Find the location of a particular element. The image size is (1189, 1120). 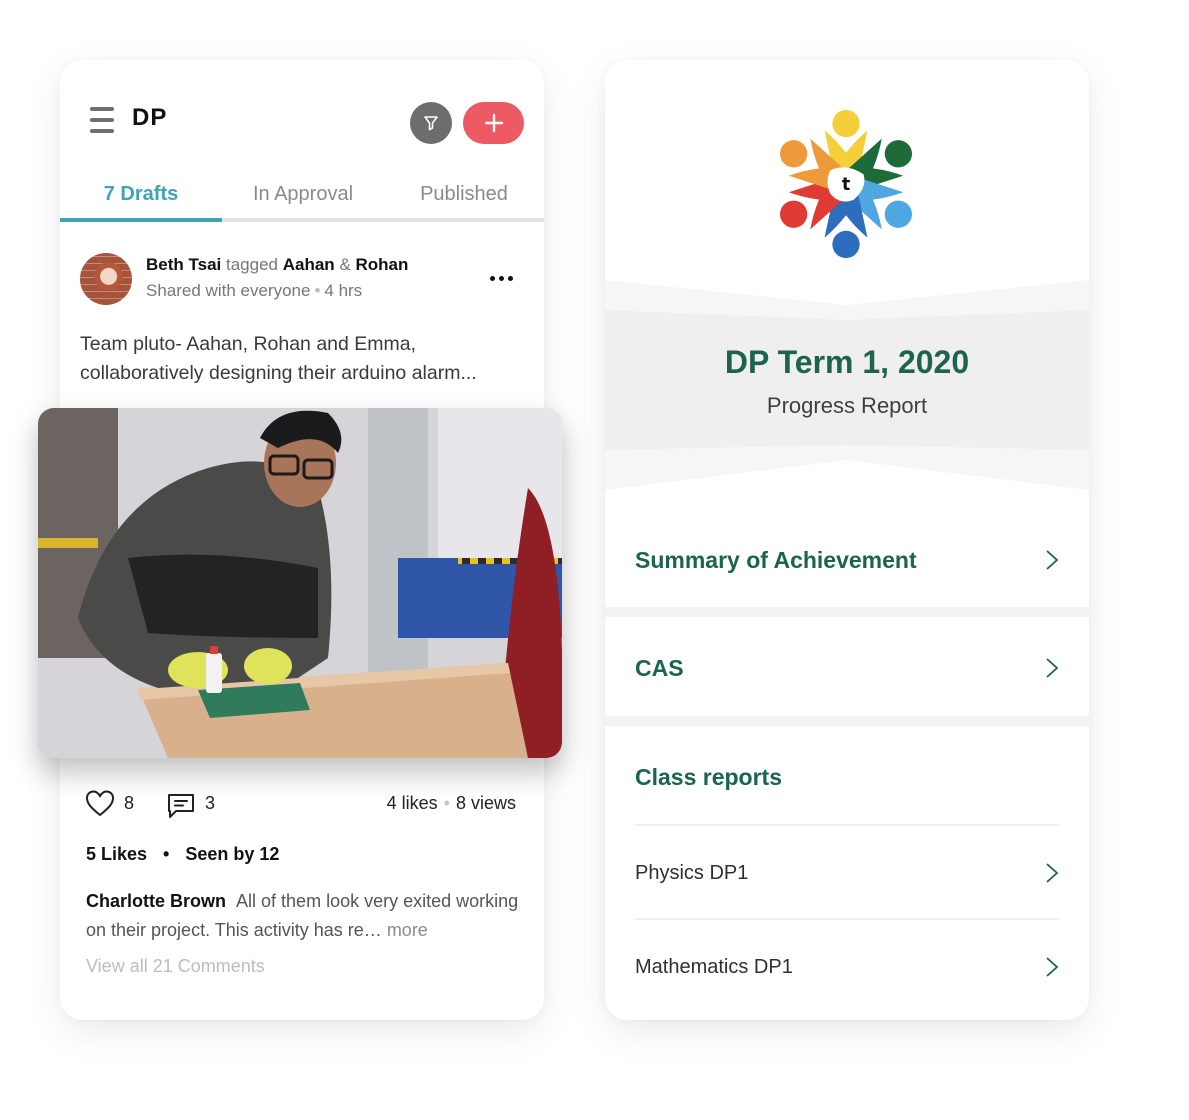

comment-count: 3 is located at coordinates (210, 803).